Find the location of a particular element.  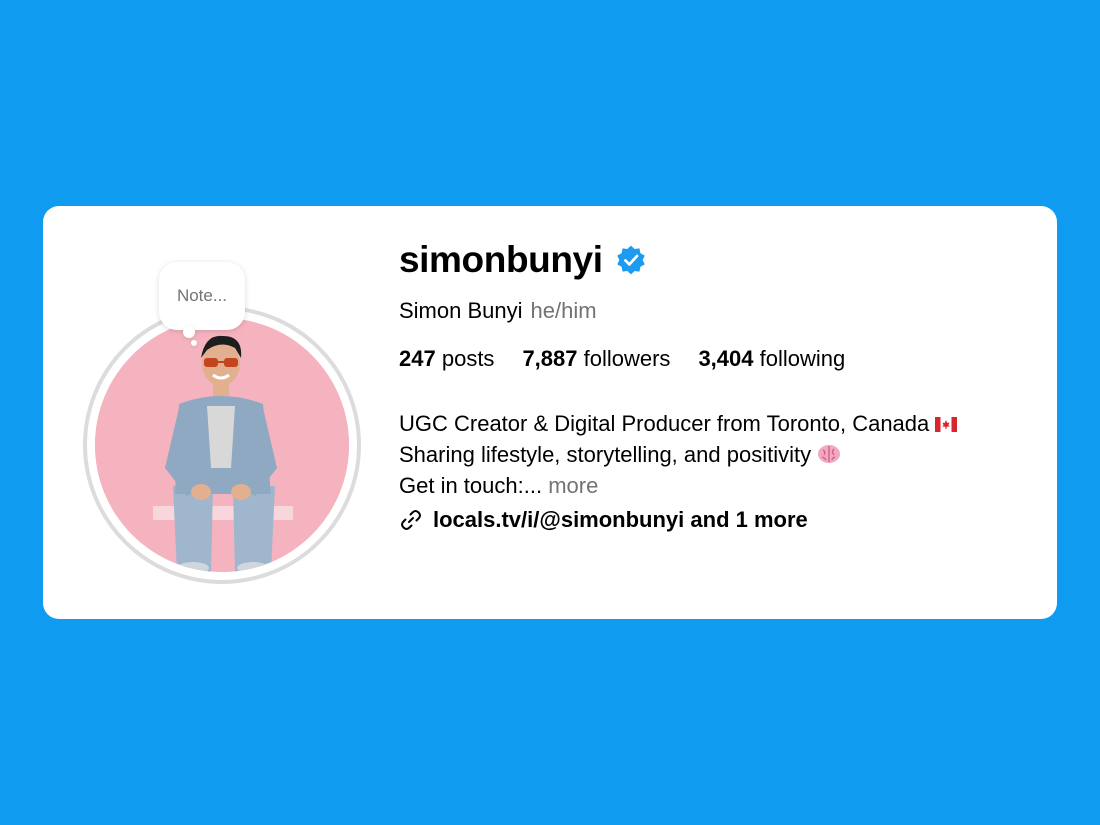

note-bubble-tail is located at coordinates (189, 332).